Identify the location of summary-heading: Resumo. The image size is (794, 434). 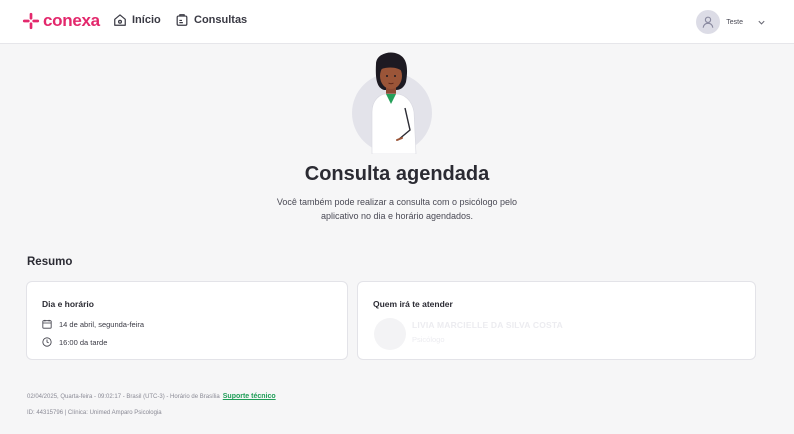
(50, 262).